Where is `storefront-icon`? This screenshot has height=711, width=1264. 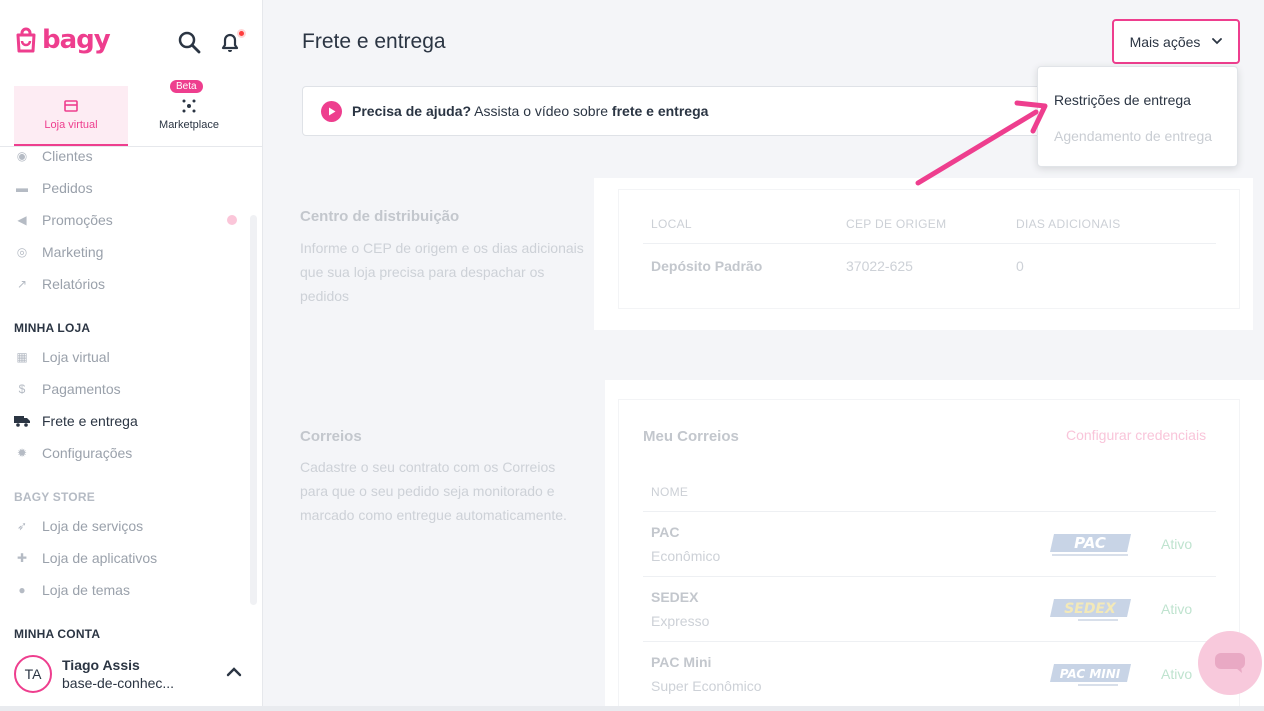
storefront-icon is located at coordinates (71, 106).